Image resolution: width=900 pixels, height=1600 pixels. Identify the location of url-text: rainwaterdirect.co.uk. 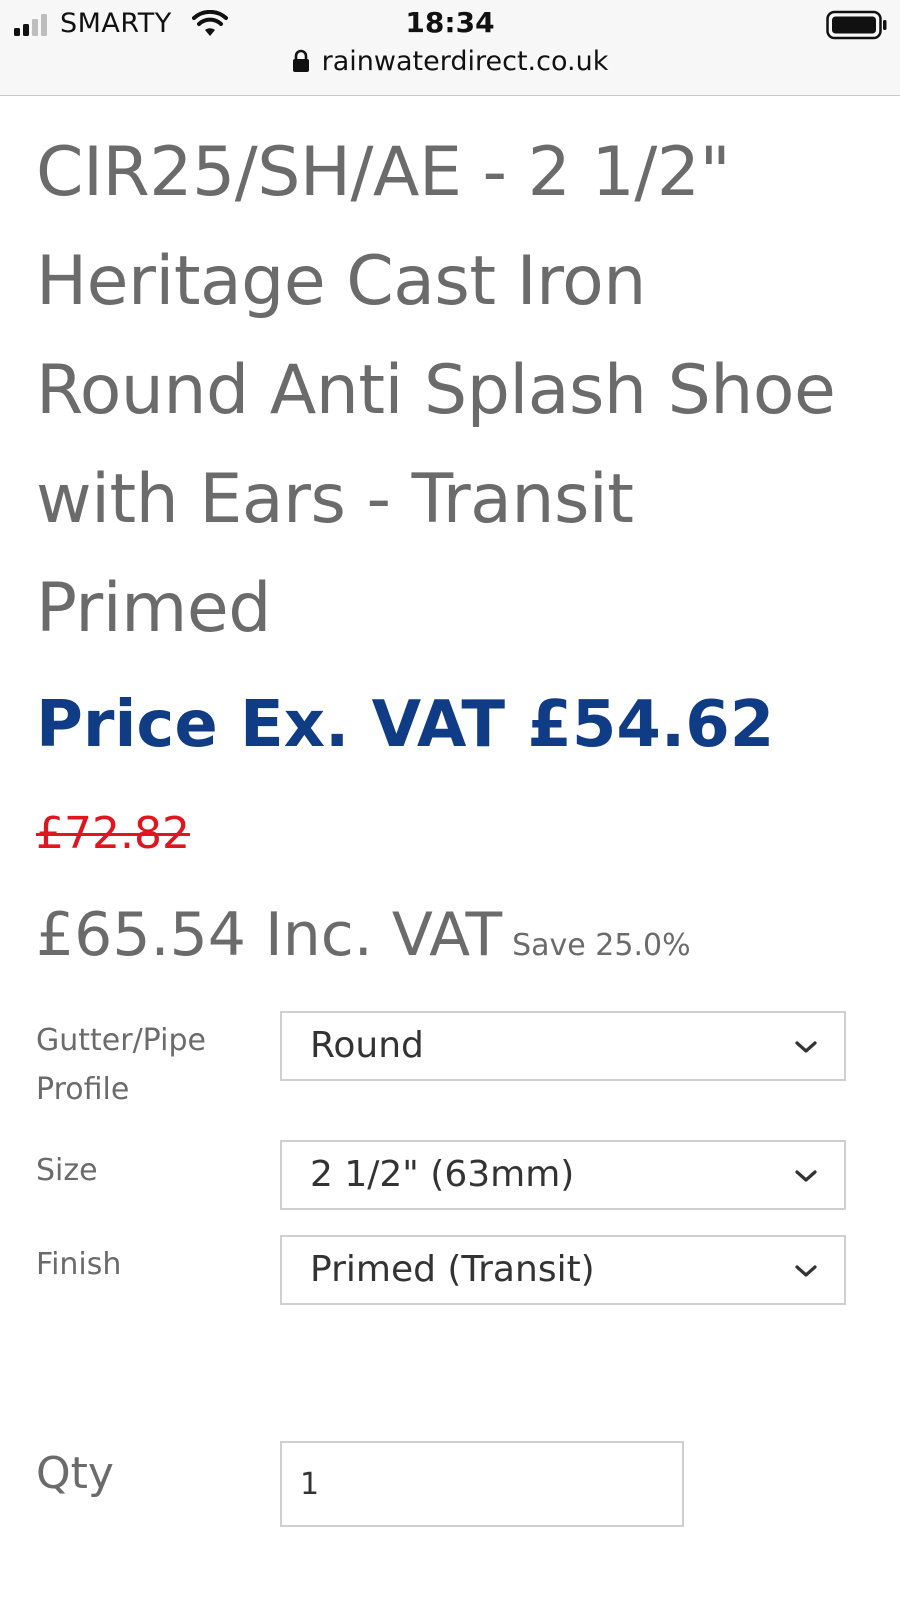
(465, 61).